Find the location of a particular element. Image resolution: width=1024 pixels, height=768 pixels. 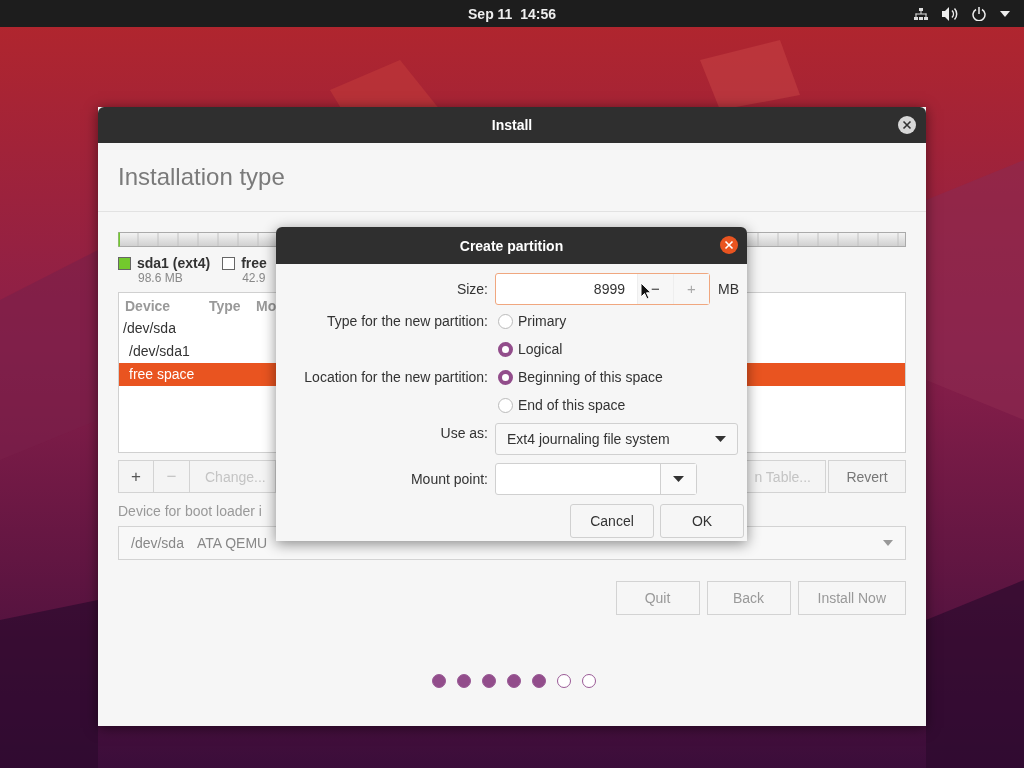

option-label: Type for the new partition: is located at coordinates (406, 321).